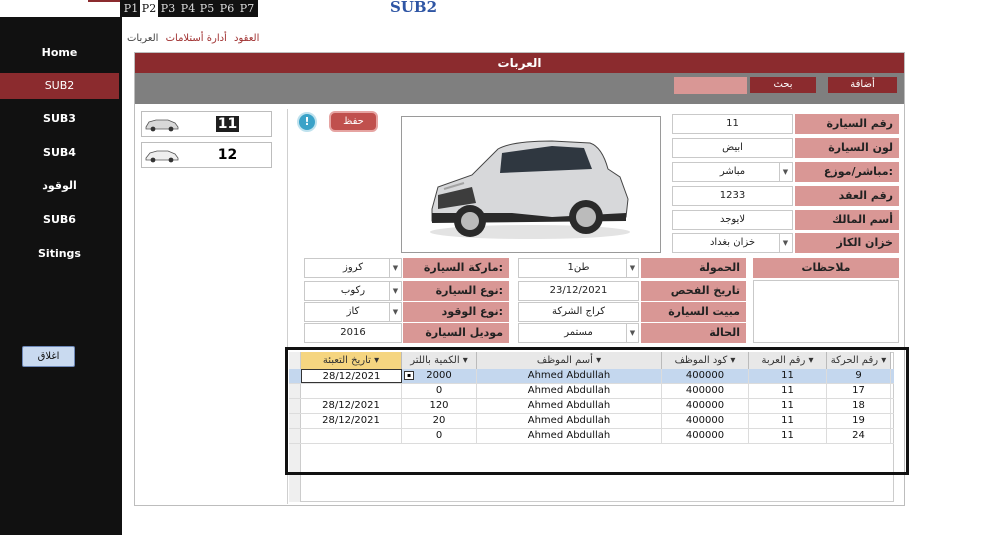 This screenshot has height=535, width=1000. I want to click on sidebar-item-sub3: SUB3, so click(59, 119).